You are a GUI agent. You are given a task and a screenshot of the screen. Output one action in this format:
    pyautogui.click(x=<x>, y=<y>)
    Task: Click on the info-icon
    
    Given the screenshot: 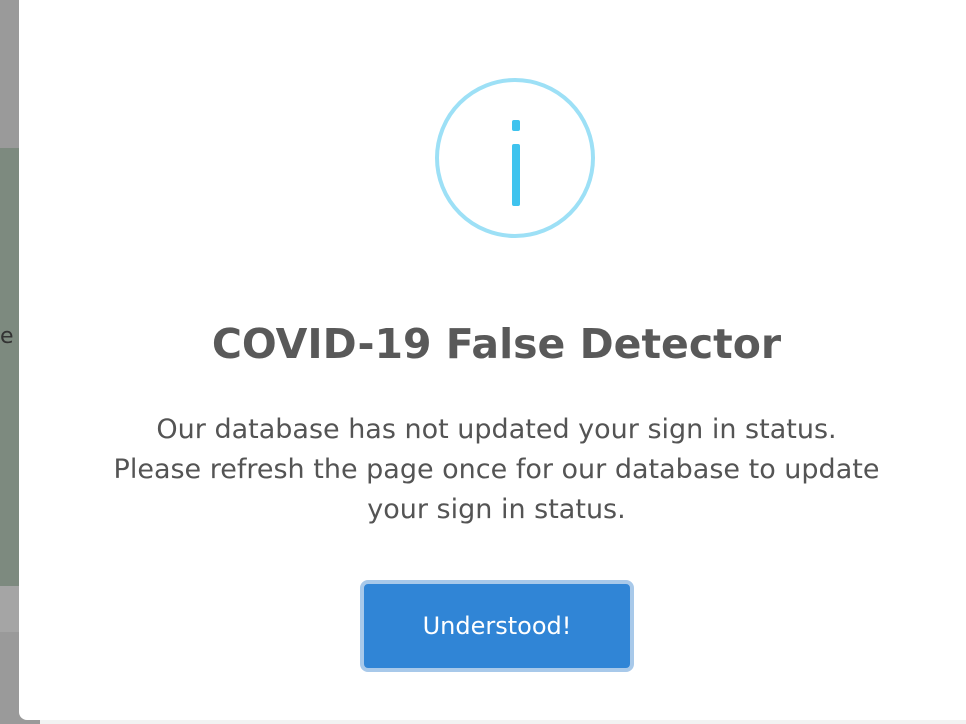 What is the action you would take?
    pyautogui.click(x=515, y=158)
    